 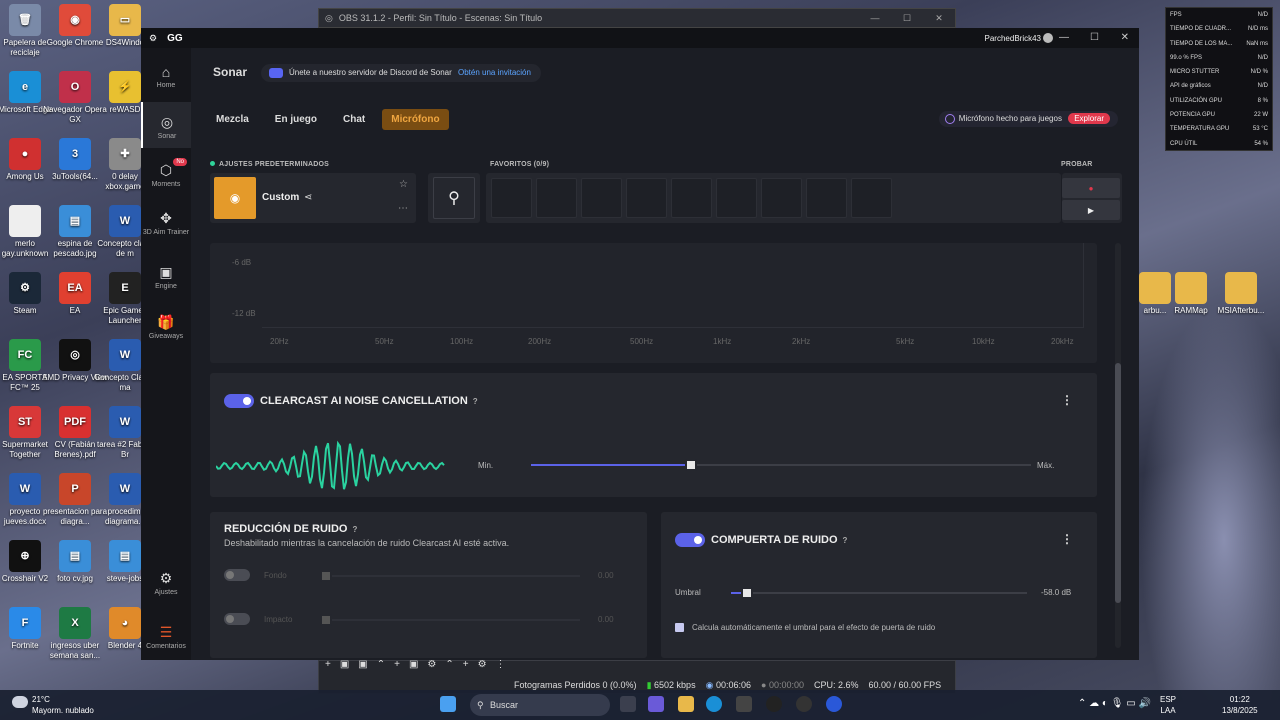 What do you see at coordinates (75, 489) in the screenshot?
I see `app-icon: P` at bounding box center [75, 489].